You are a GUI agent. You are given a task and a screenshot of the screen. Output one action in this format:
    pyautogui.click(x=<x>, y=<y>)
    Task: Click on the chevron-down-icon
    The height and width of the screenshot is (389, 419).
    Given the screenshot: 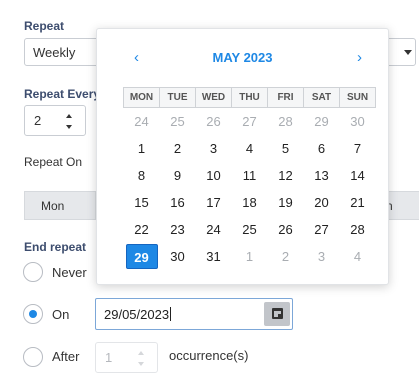 What is the action you would take?
    pyautogui.click(x=408, y=52)
    